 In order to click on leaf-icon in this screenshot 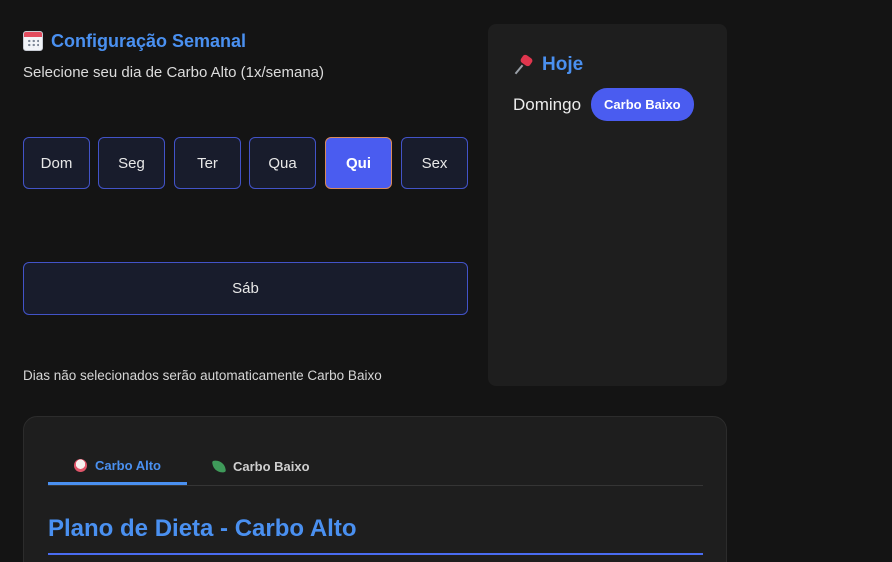, I will do `click(219, 466)`.